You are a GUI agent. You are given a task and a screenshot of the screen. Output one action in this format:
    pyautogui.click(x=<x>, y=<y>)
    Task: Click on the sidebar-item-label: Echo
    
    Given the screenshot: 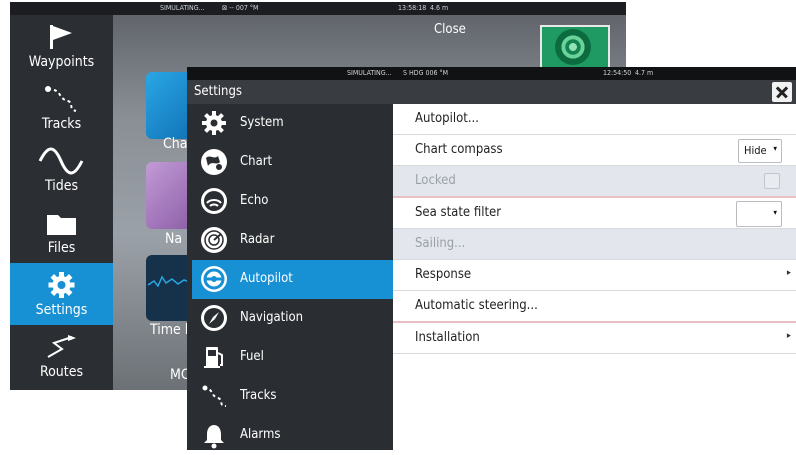 What is the action you would take?
    pyautogui.click(x=254, y=200)
    